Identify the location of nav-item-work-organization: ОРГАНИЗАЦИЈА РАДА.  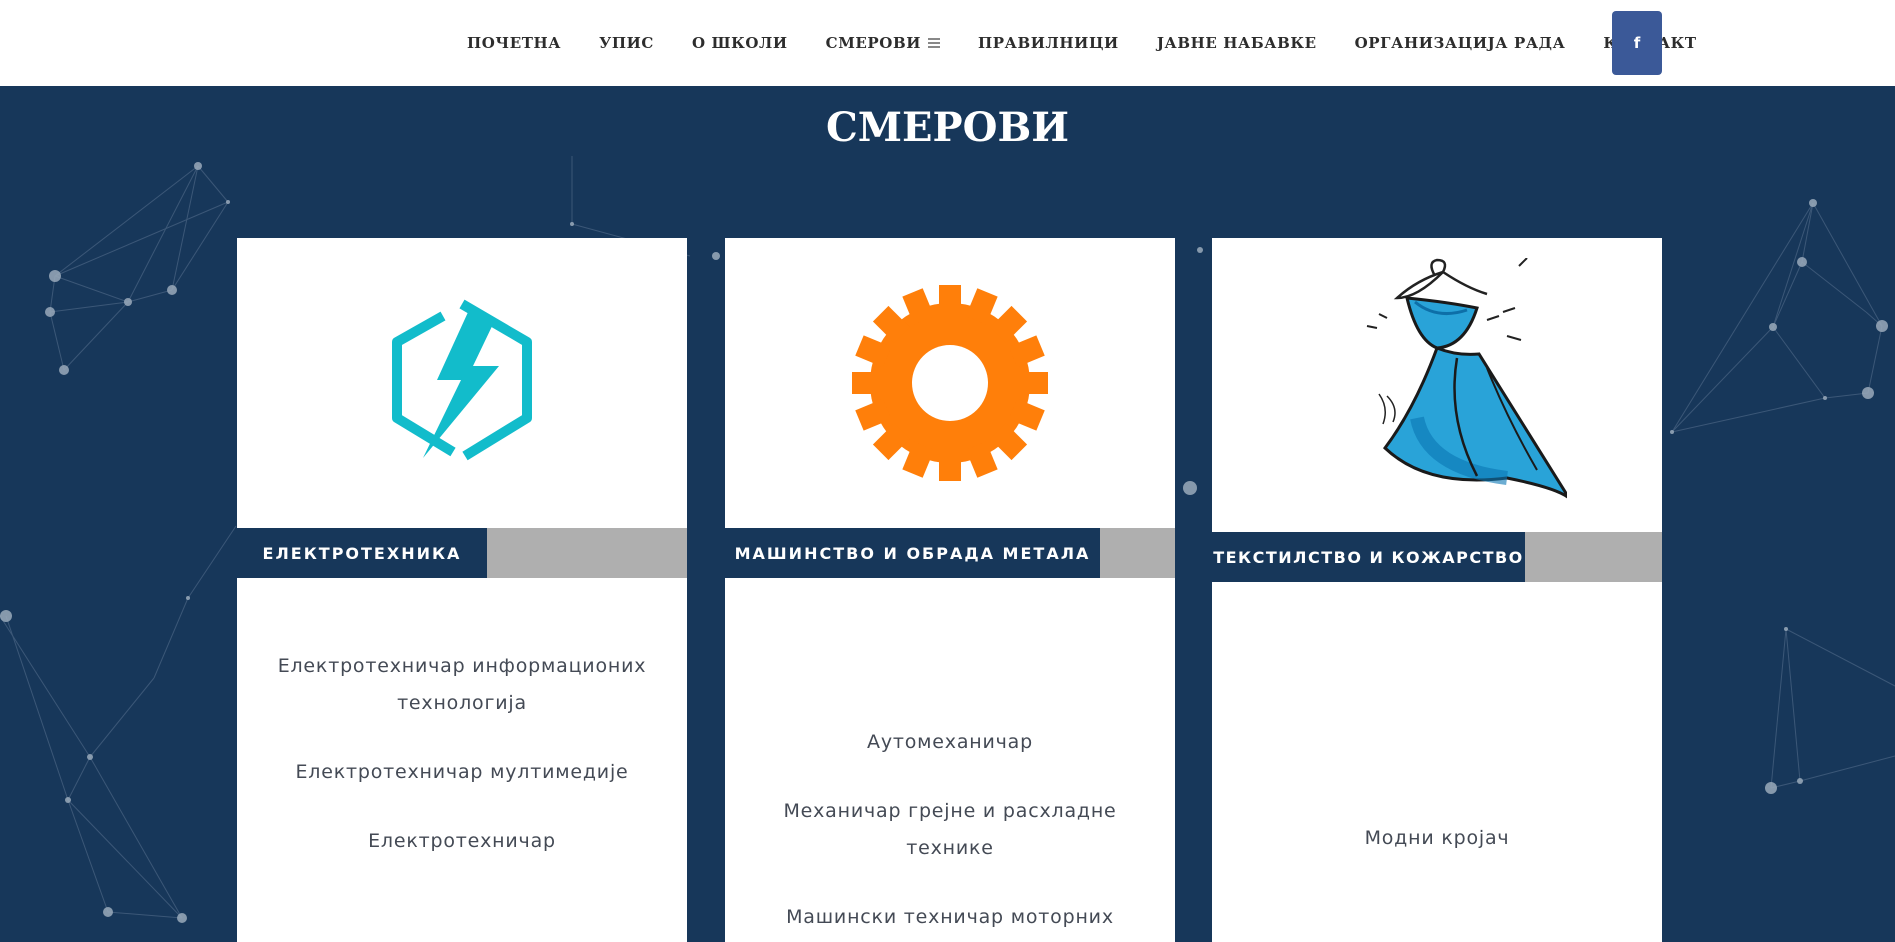
(1460, 43).